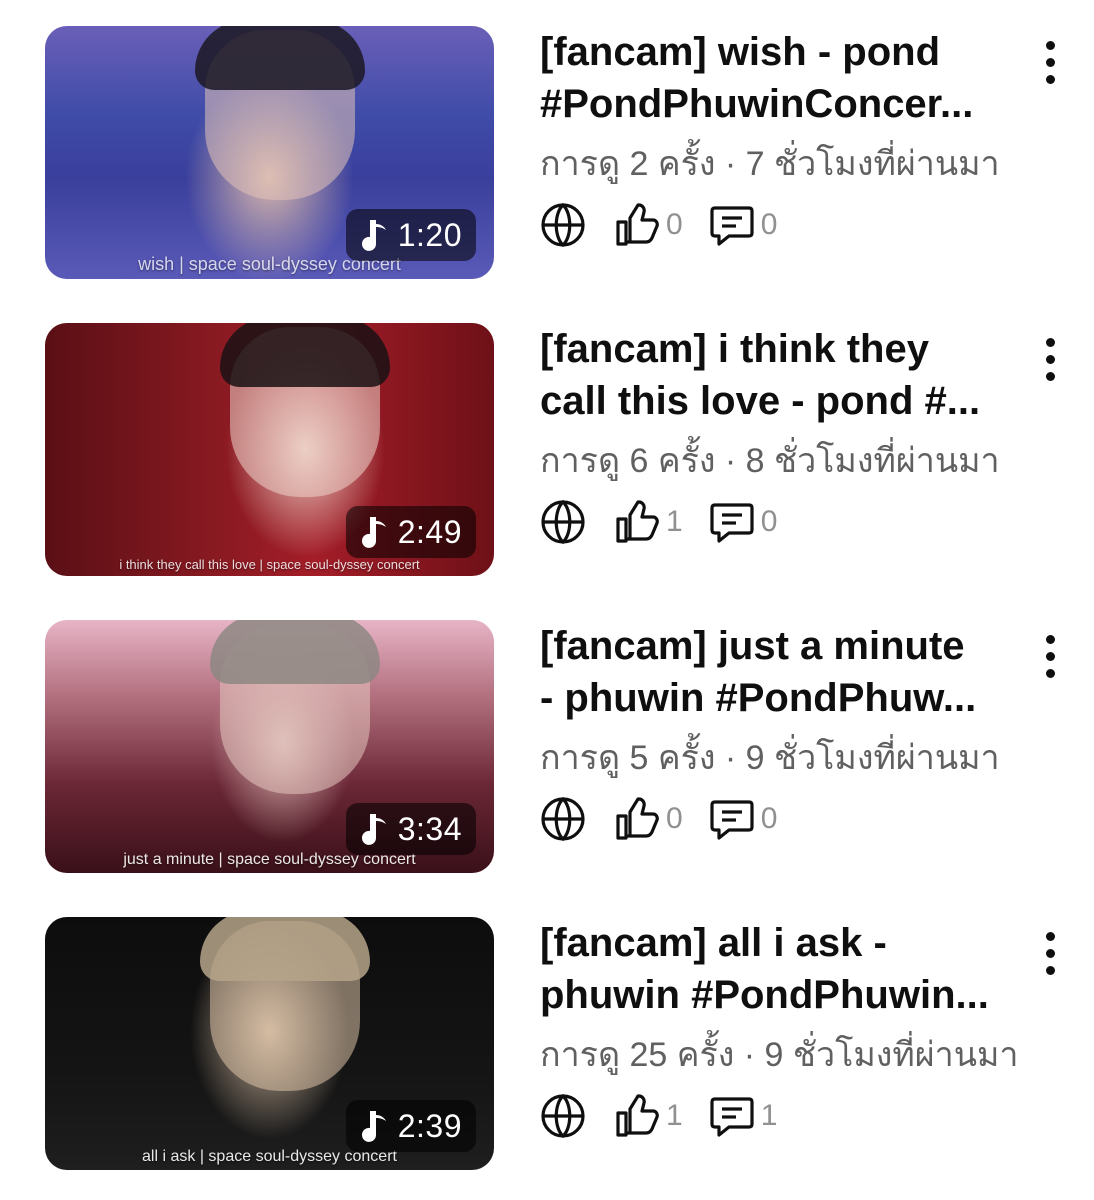  What do you see at coordinates (779, 1055) in the screenshot?
I see `video-meta: การดู 25 ครั้ง · 9 ชั่วโมงที่ผ่านมา` at bounding box center [779, 1055].